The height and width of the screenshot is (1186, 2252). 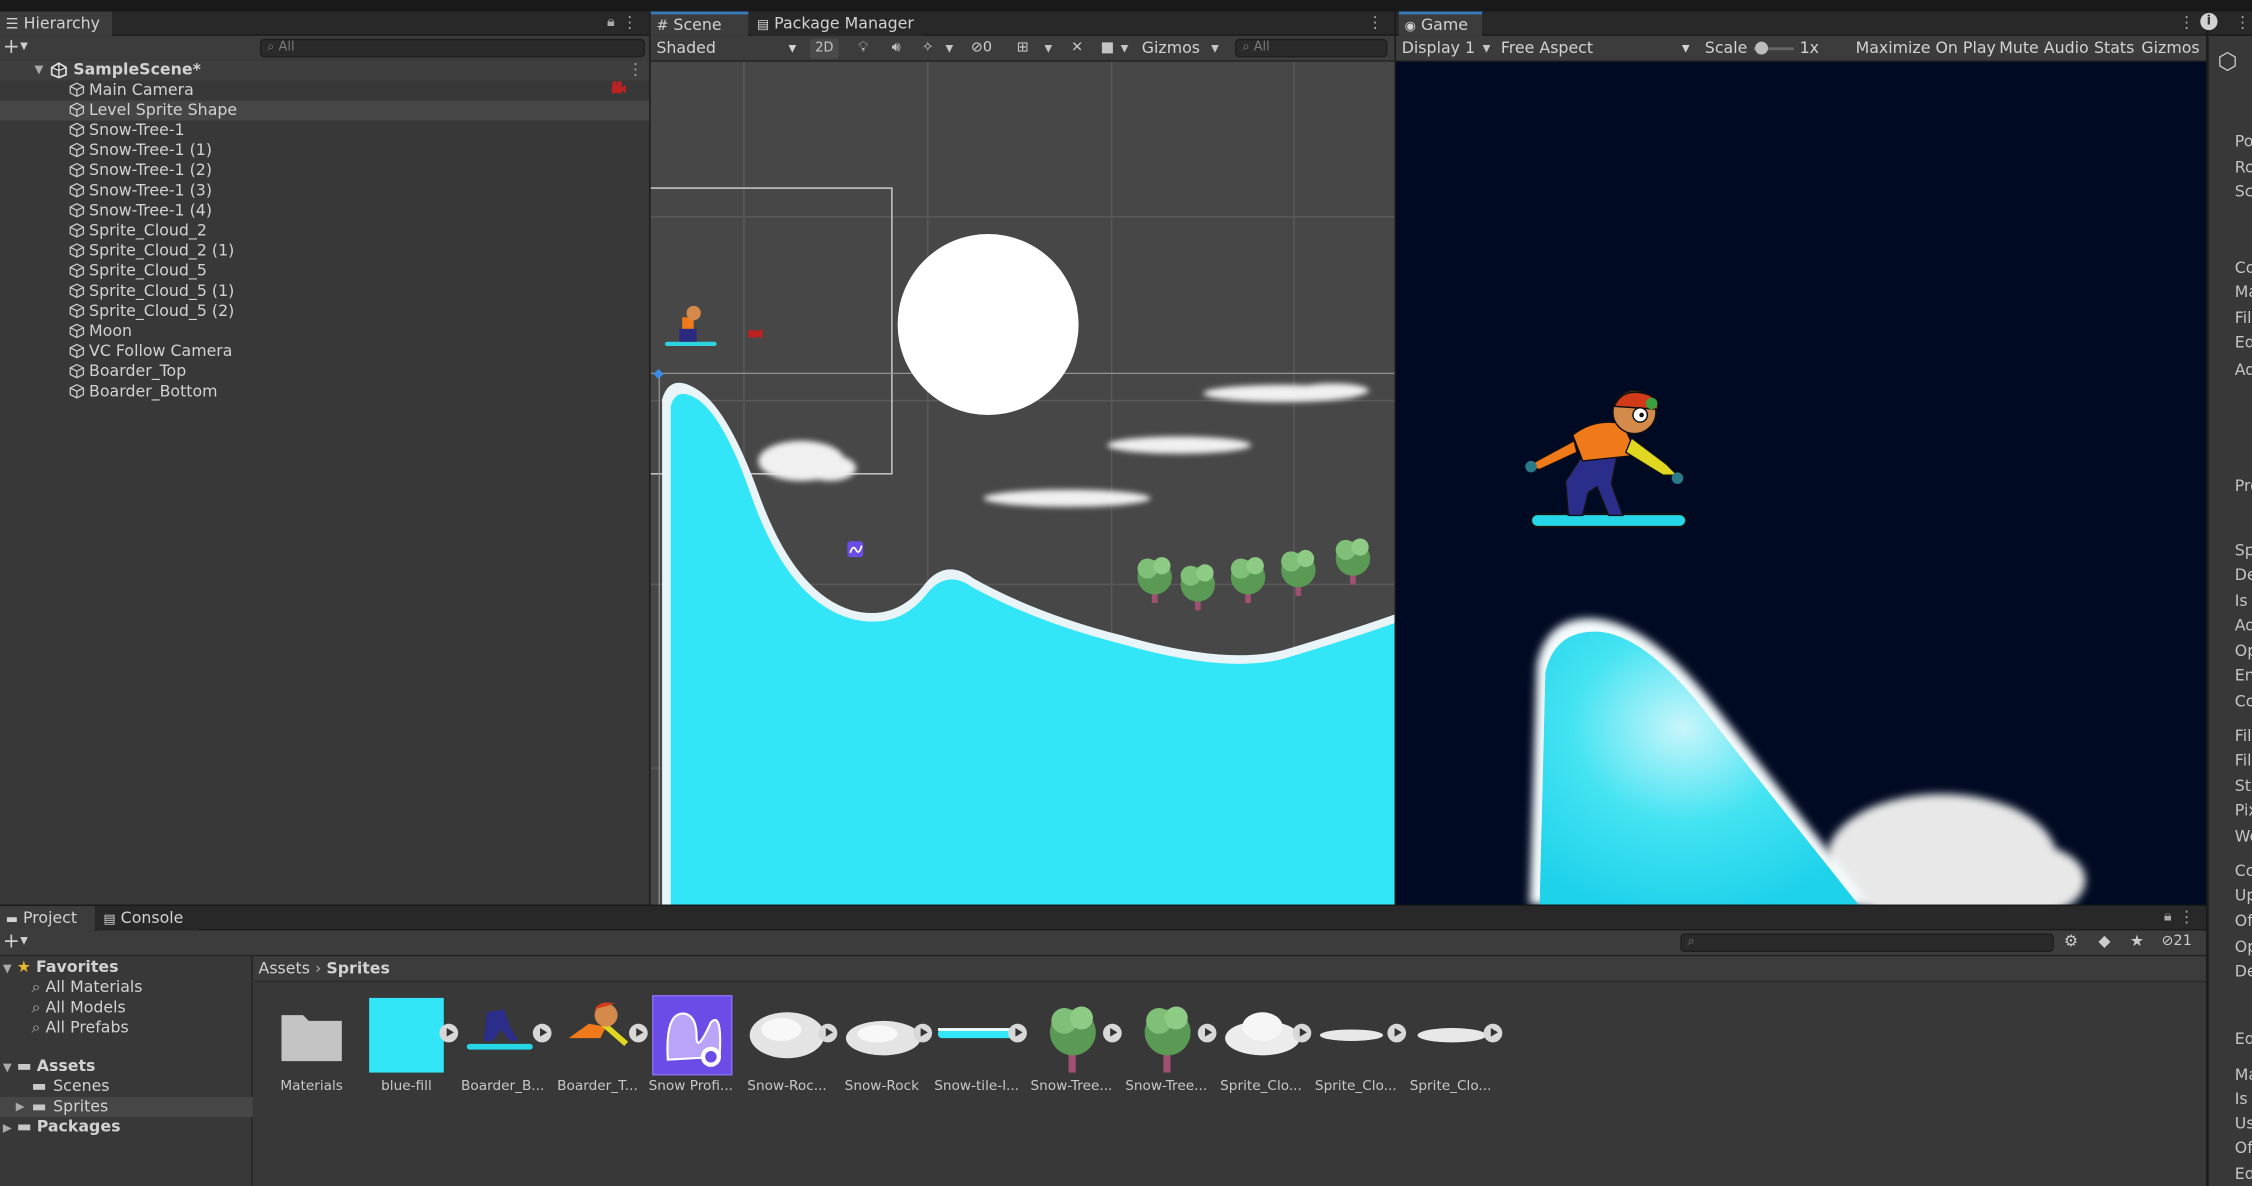 What do you see at coordinates (324, 251) in the screenshot?
I see `hierarchy-item: Sprite_Cloud_2 (1)` at bounding box center [324, 251].